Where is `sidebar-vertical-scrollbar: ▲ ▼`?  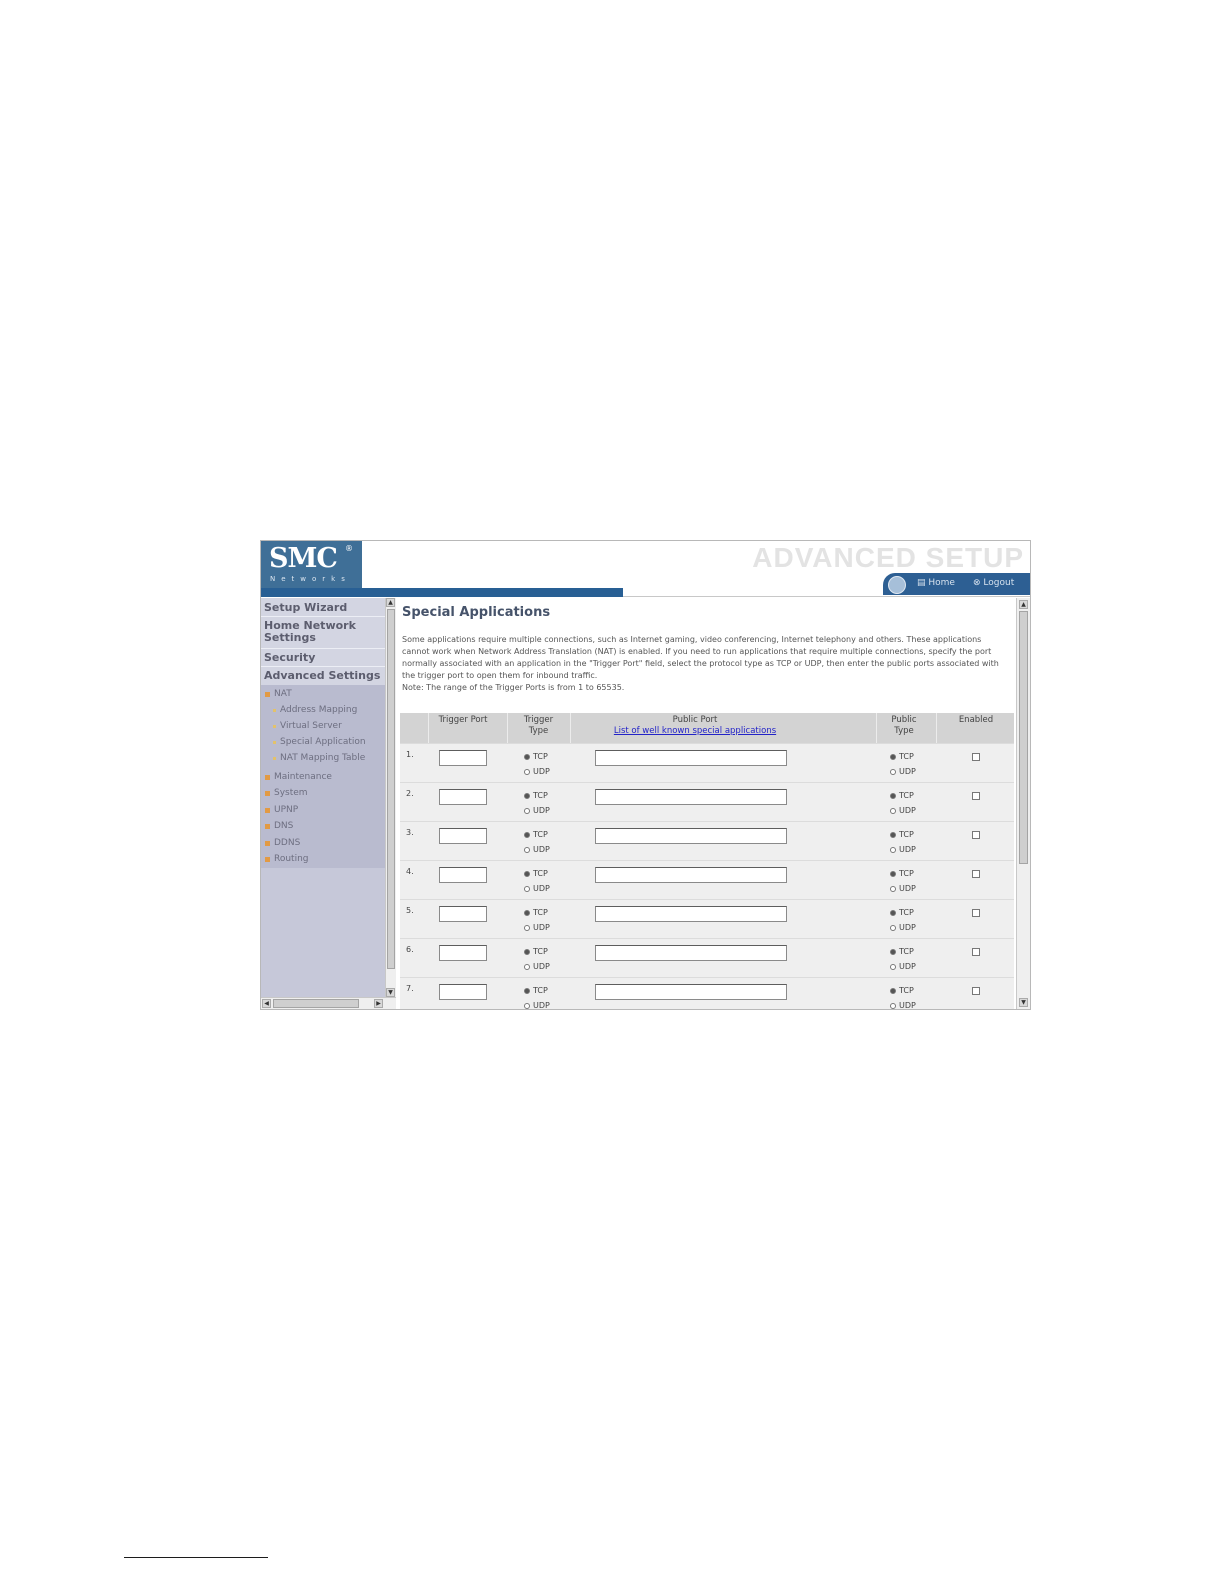
sidebar-vertical-scrollbar: ▲ ▼ is located at coordinates (390, 798).